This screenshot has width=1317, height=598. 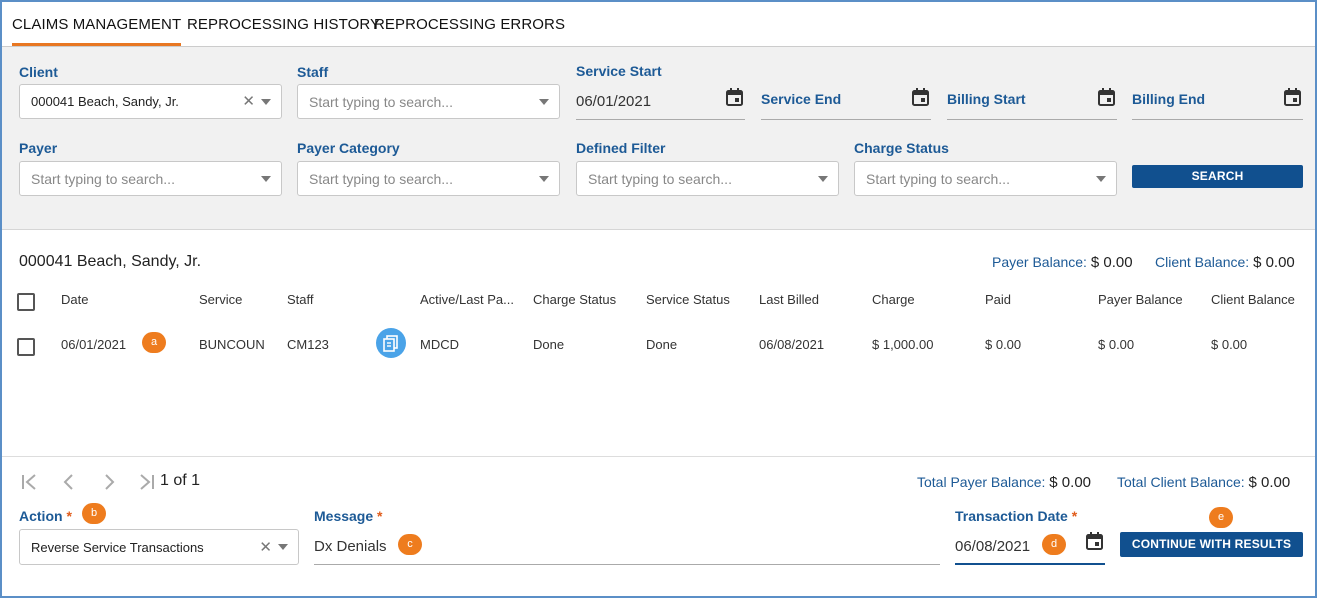 What do you see at coordinates (26, 302) in the screenshot?
I see `select-all-checkbox` at bounding box center [26, 302].